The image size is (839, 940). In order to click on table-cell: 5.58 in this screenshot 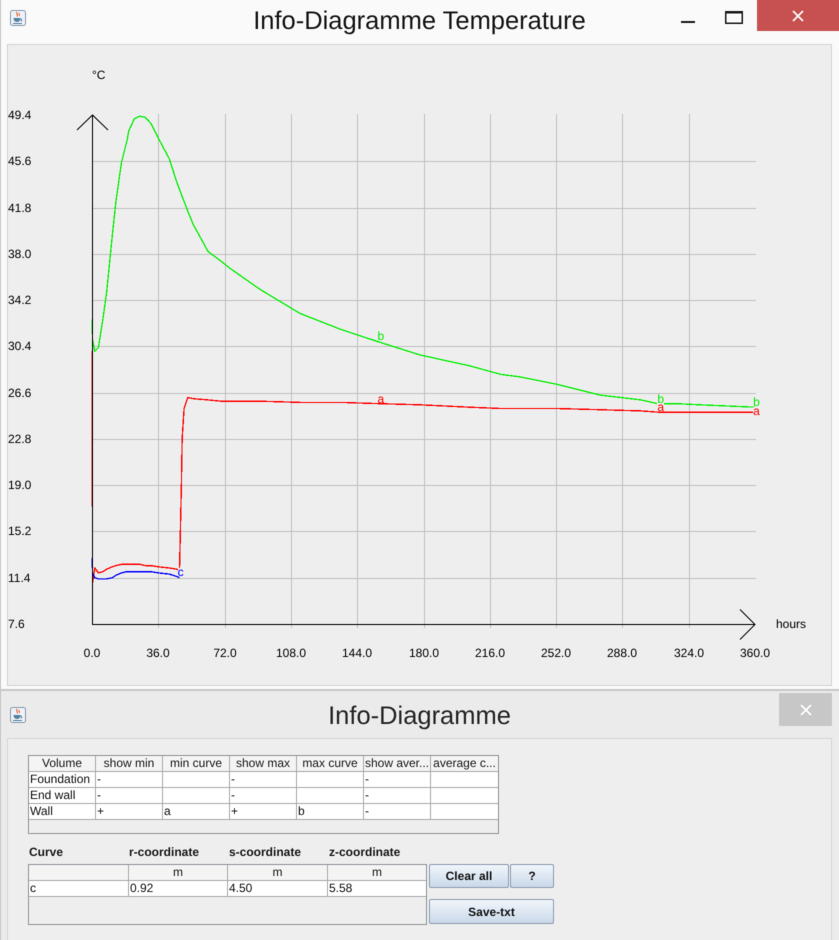, I will do `click(377, 889)`.